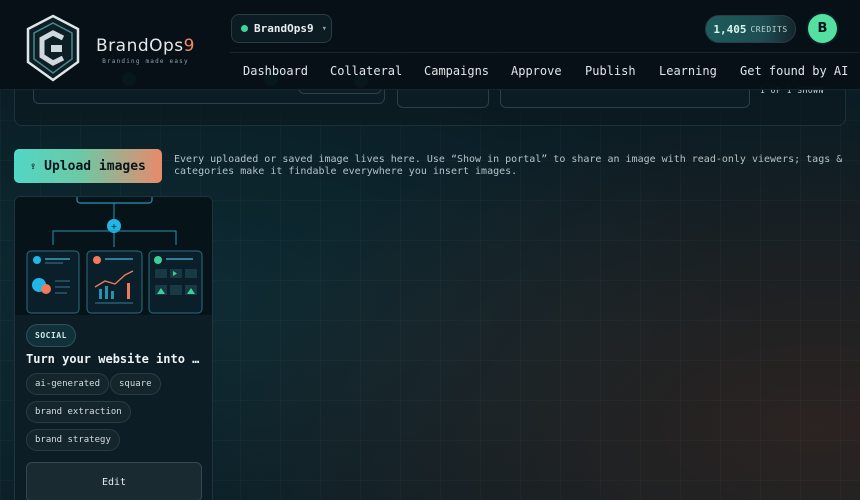 Image resolution: width=860 pixels, height=500 pixels. I want to click on brand-wordmark: BrandOps9 Branding made easy, so click(145, 50).